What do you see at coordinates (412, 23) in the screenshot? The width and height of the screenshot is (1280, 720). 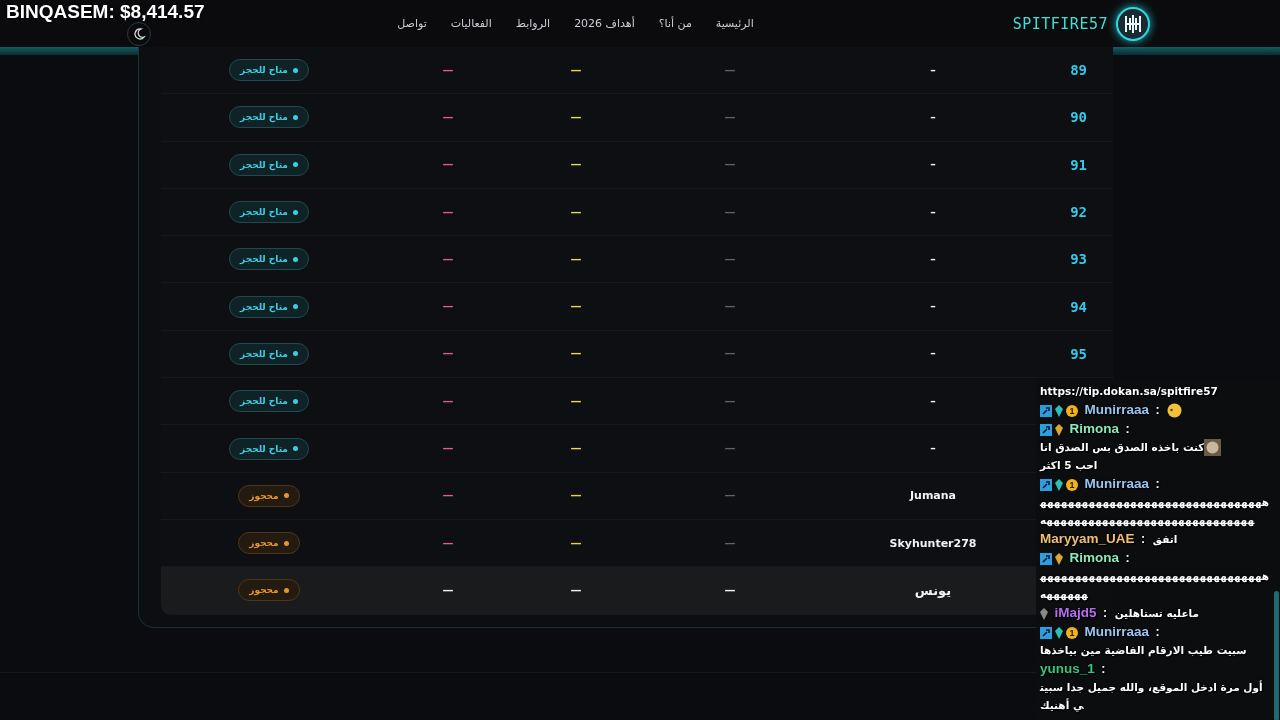 I see `nav-link: تواصل` at bounding box center [412, 23].